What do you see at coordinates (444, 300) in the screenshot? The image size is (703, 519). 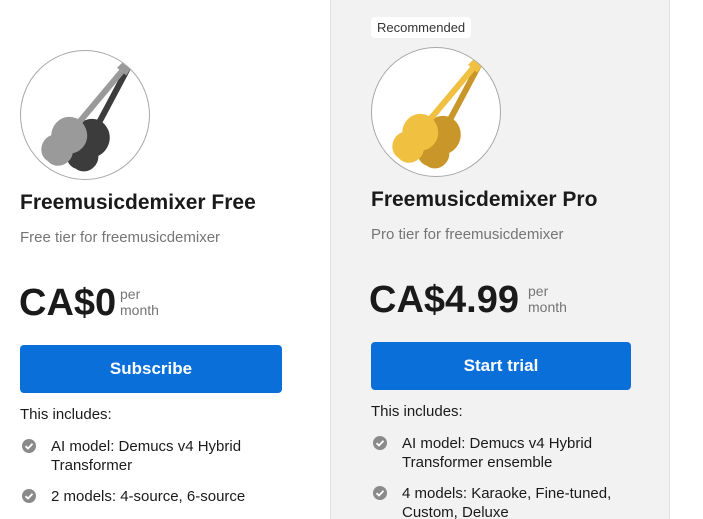 I see `plan-price: CA$4.99` at bounding box center [444, 300].